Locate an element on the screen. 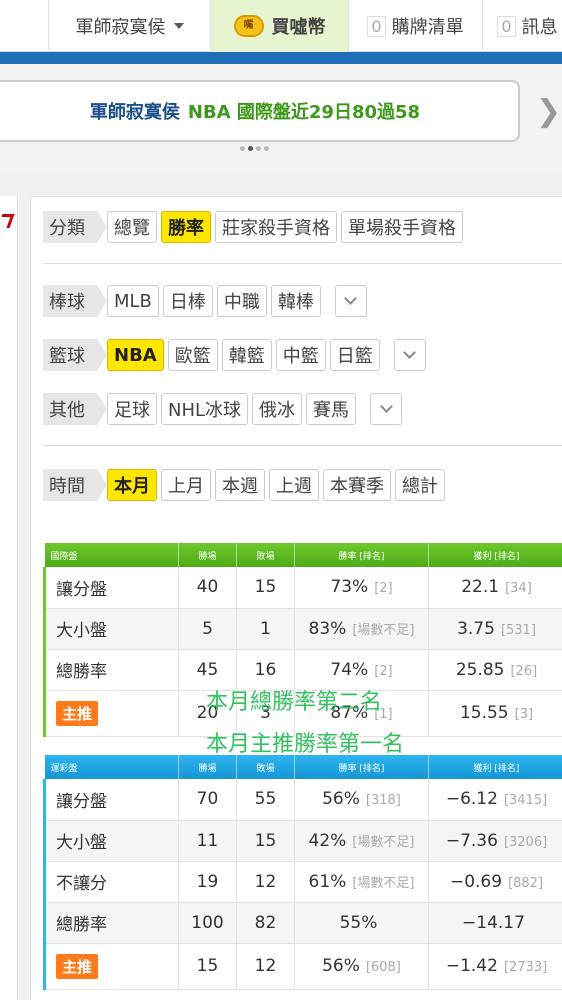 This screenshot has width=562, height=1000. category-filter: 分類 總覽 勝率 莊家殺手資格 單場殺手資格 is located at coordinates (253, 227).